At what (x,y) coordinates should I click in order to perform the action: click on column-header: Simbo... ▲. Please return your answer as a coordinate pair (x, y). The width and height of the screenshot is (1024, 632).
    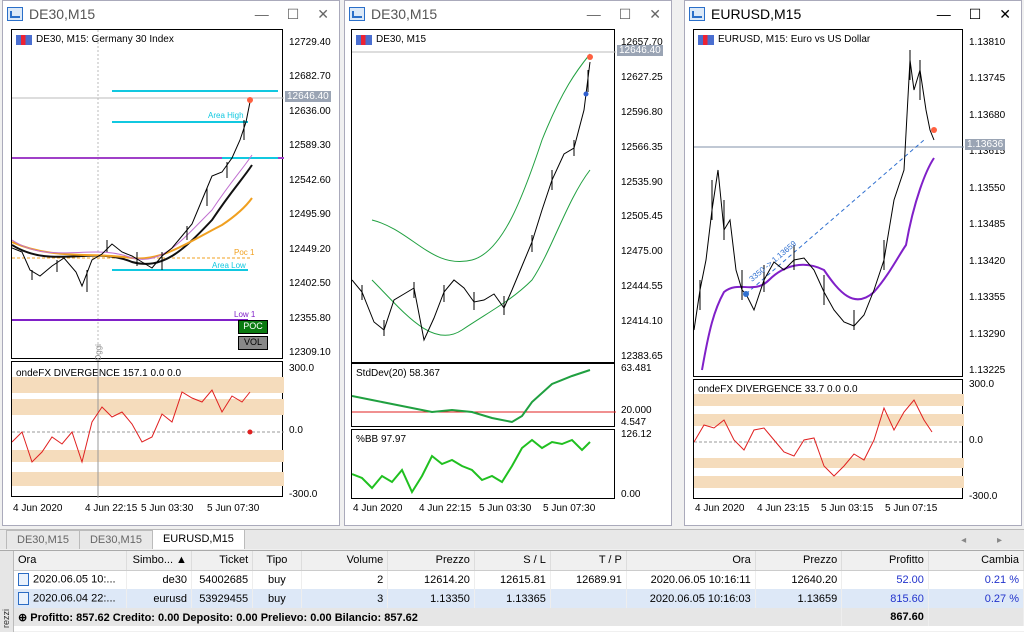
    Looking at the image, I should click on (159, 561).